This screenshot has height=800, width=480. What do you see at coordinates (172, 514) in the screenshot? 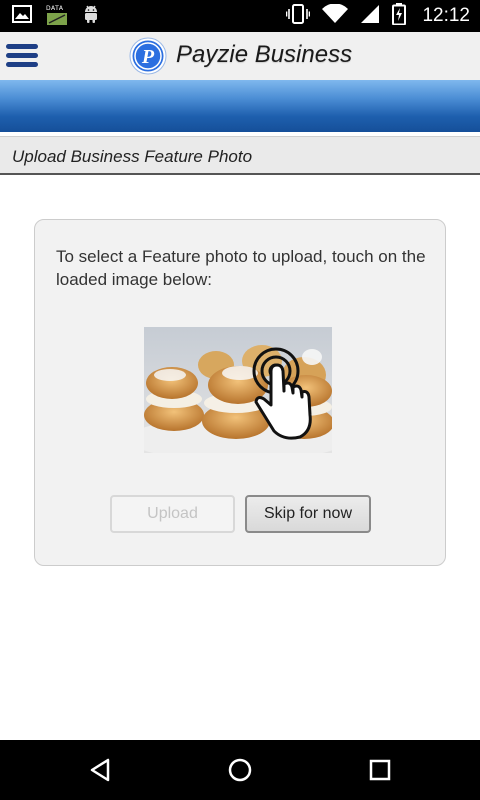
I see `upload-button: Upload` at bounding box center [172, 514].